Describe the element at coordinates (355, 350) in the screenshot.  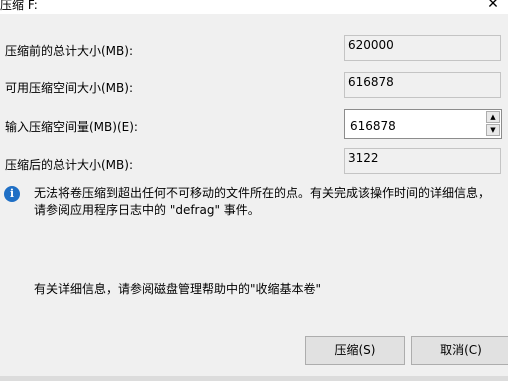
I see `shrink-button: 压缩(S)` at that location.